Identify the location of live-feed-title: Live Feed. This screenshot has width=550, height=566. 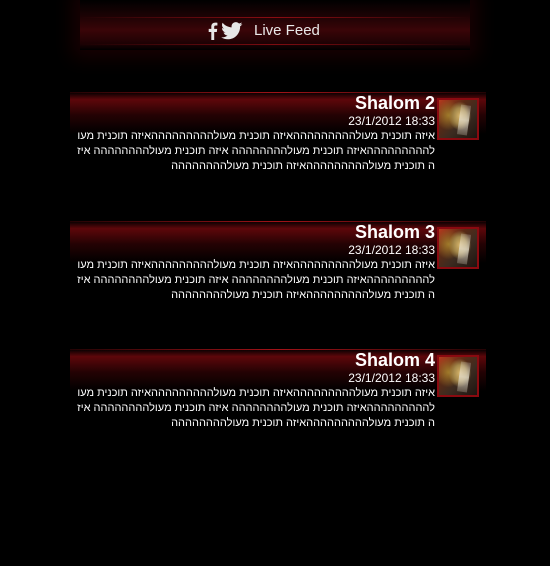
(287, 30).